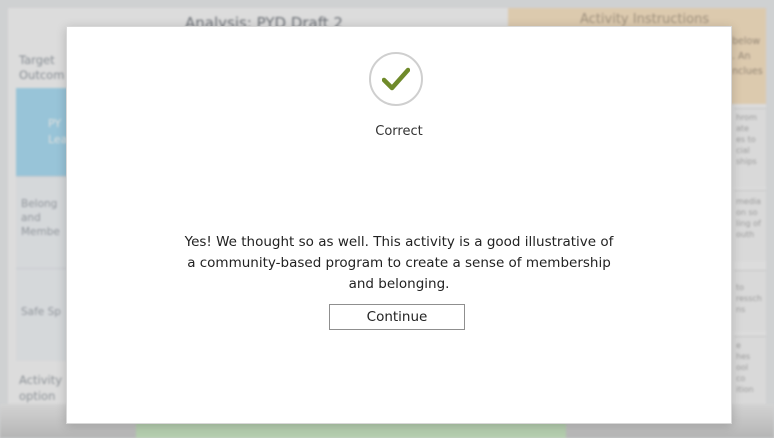  Describe the element at coordinates (397, 317) in the screenshot. I see `continue-button: Continue` at that location.